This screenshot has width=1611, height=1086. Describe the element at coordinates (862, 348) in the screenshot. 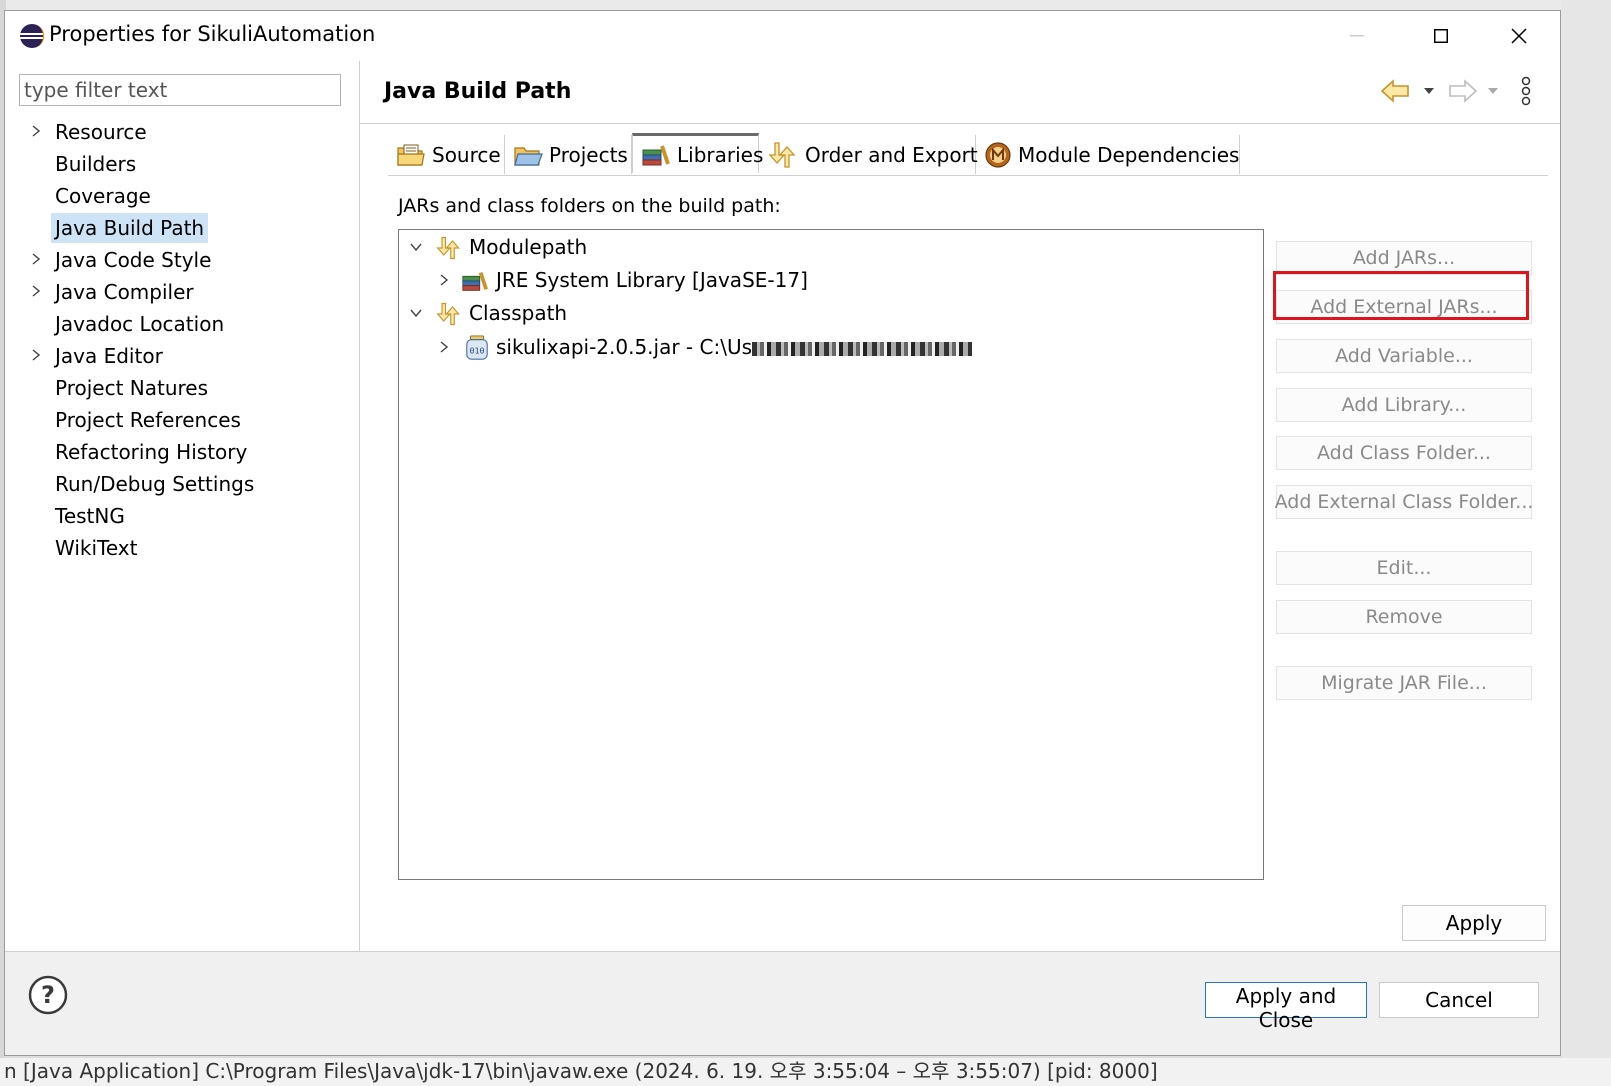

I see `redacted-path` at that location.